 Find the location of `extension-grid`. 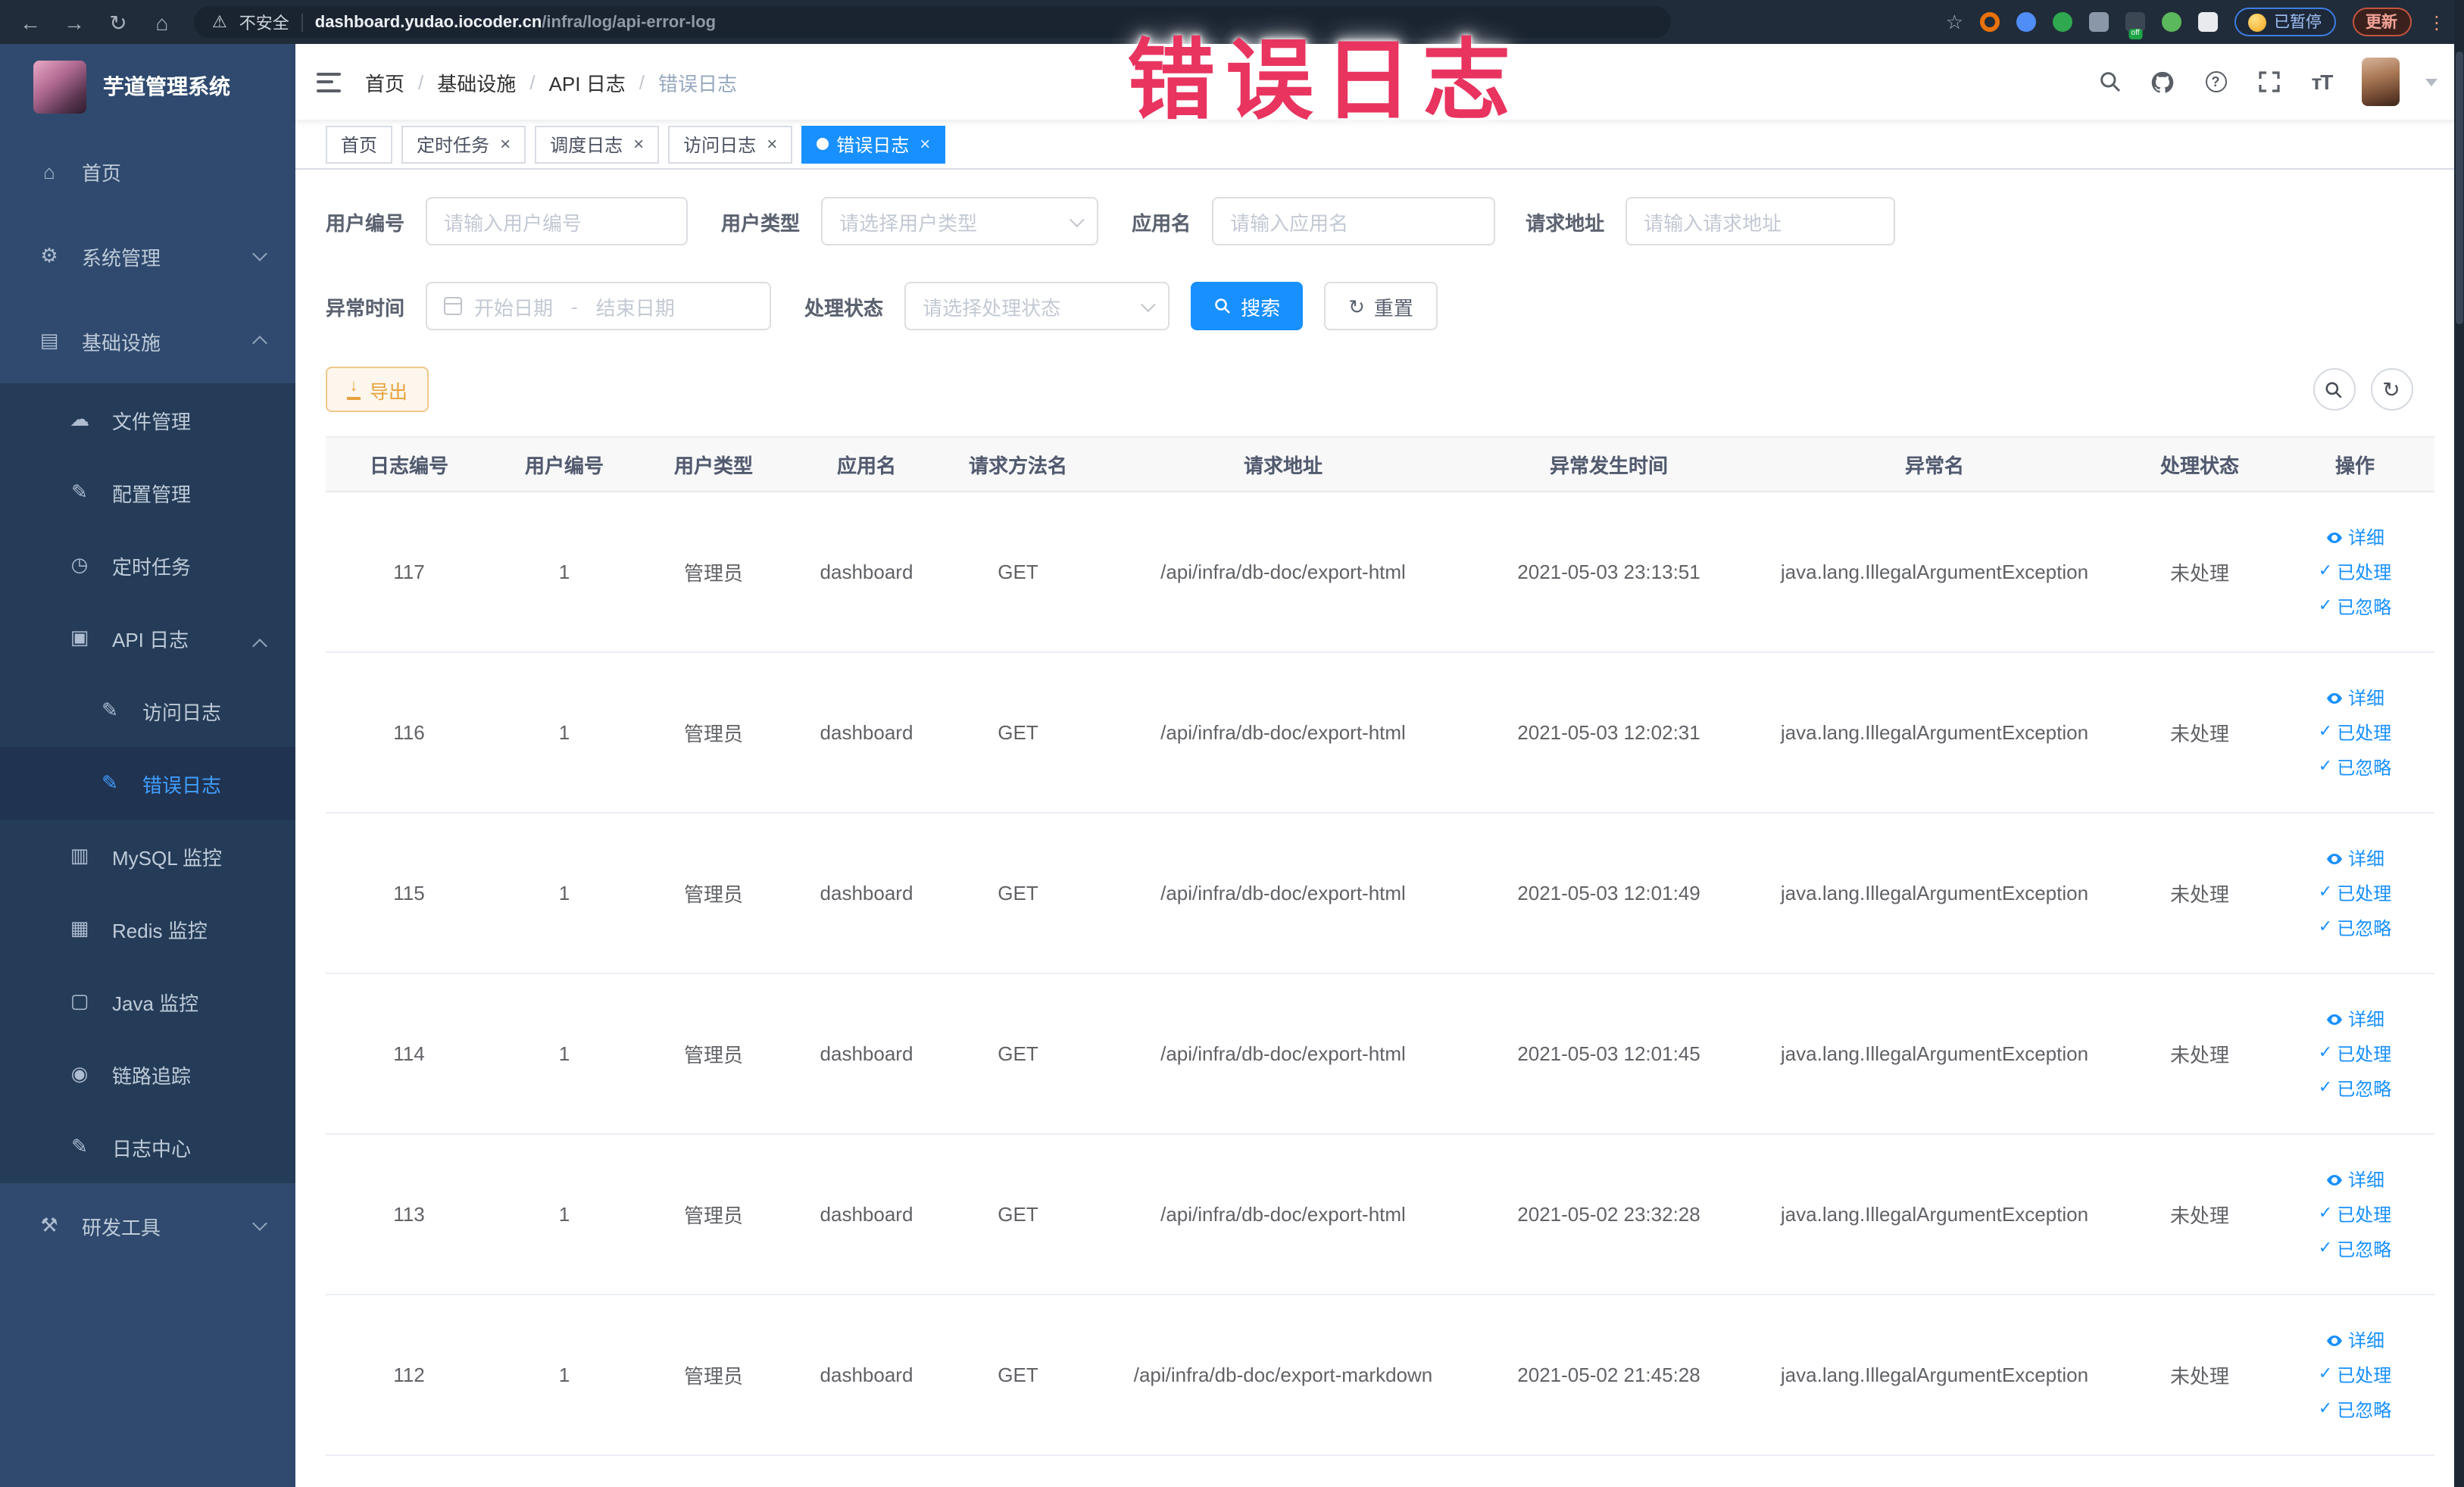

extension-grid is located at coordinates (2099, 22).